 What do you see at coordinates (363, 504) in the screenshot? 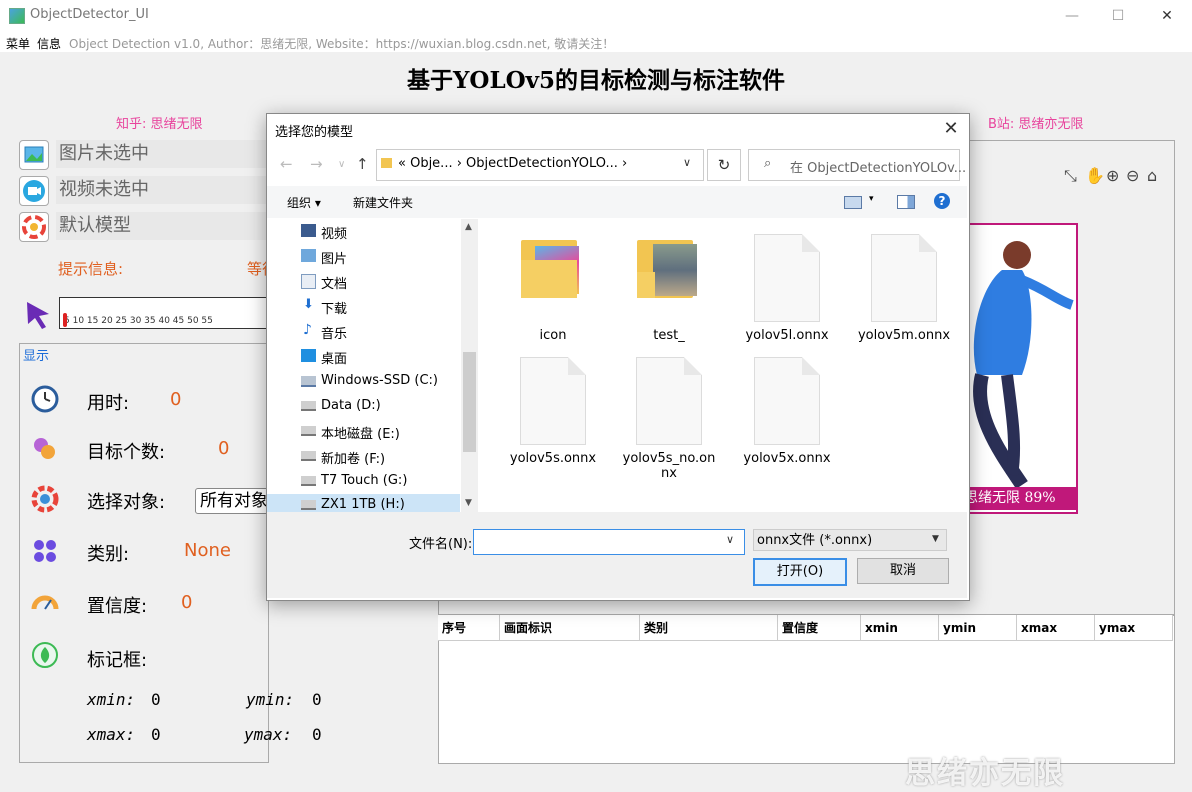
I see `nav-item-drive-h: ZX1 1TB (H:)` at bounding box center [363, 504].